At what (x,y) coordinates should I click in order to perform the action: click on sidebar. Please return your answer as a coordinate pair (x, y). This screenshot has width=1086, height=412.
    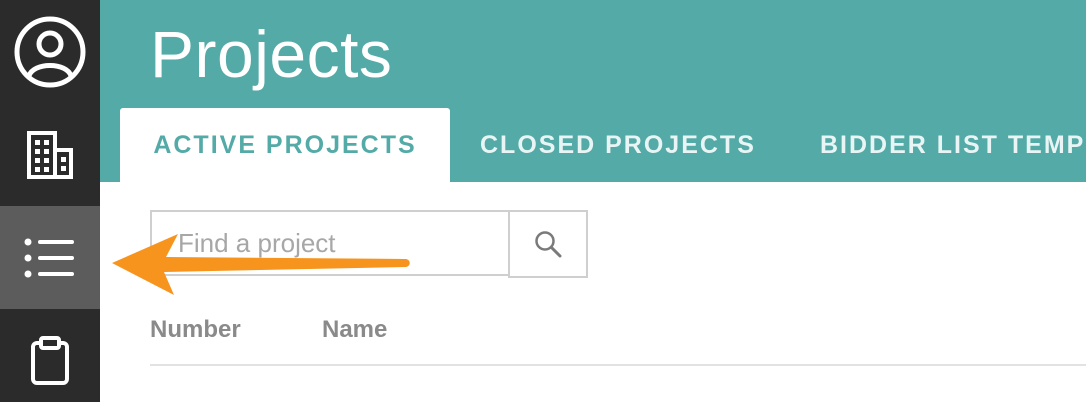
    Looking at the image, I should click on (50, 201).